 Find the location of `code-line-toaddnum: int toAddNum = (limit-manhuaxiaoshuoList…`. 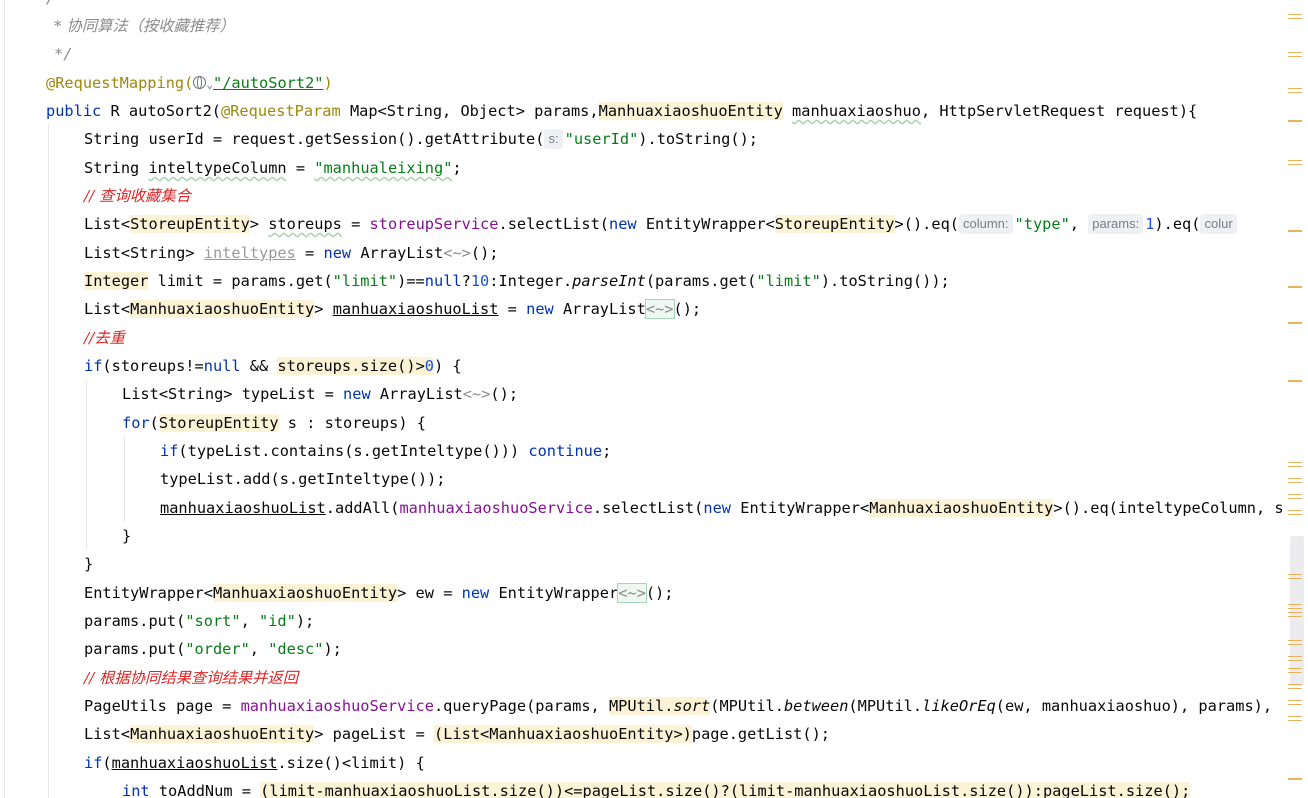

code-line-toaddnum: int toAddNum = (limit-manhuaxiaoshuoList… is located at coordinates (656, 787).